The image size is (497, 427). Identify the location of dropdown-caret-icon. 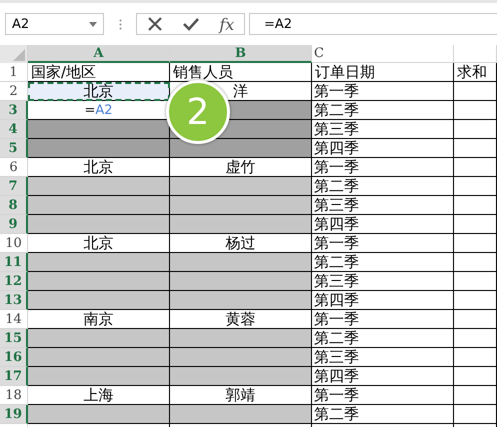
(93, 24).